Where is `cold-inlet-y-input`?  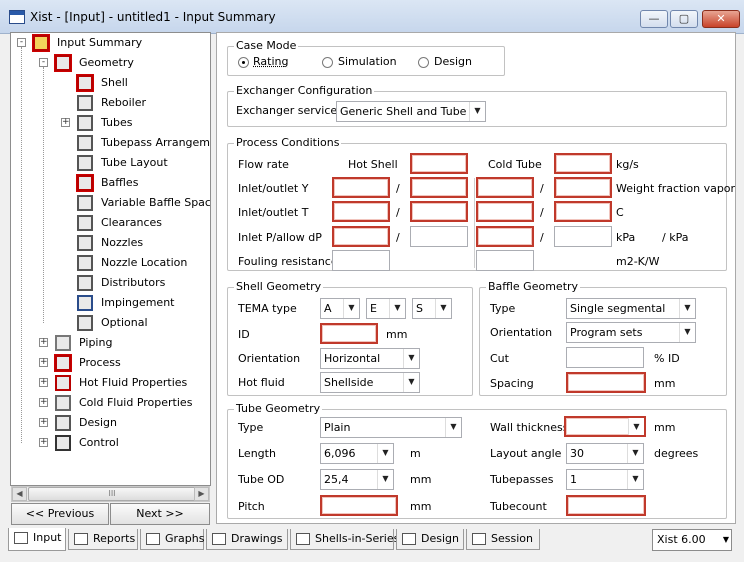
cold-inlet-y-input is located at coordinates (505, 187).